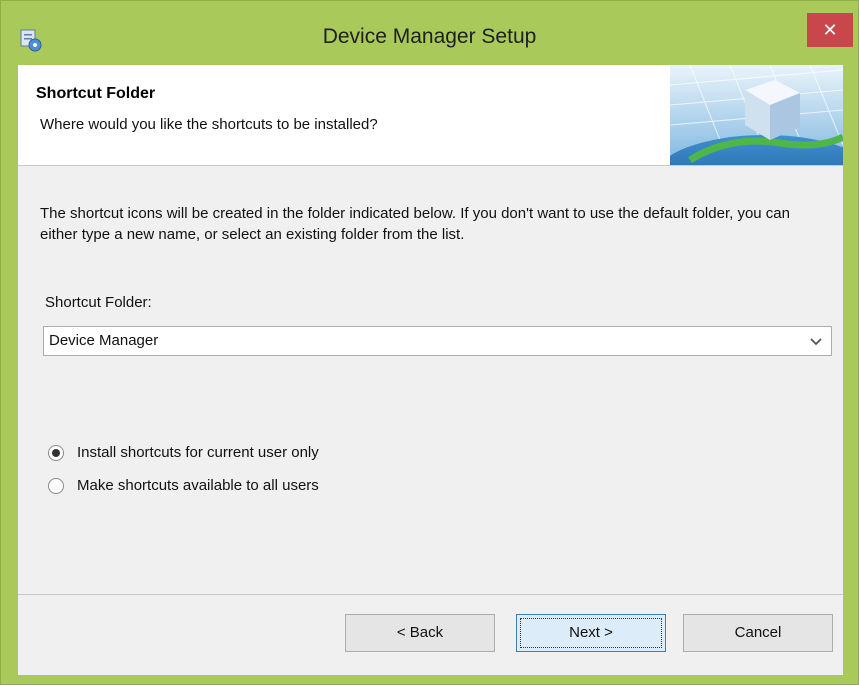  Describe the element at coordinates (103, 340) in the screenshot. I see `shortcut-folder-value: Device Manager` at that location.